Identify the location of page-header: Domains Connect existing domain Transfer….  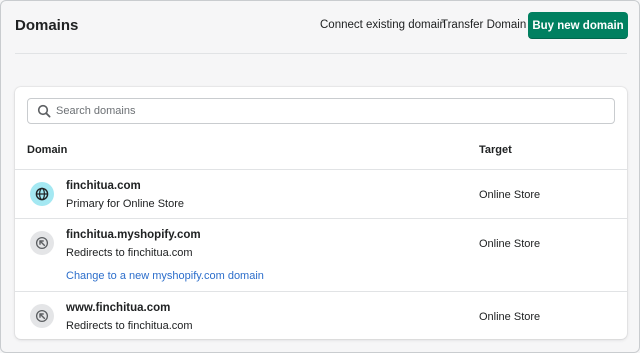
(320, 27).